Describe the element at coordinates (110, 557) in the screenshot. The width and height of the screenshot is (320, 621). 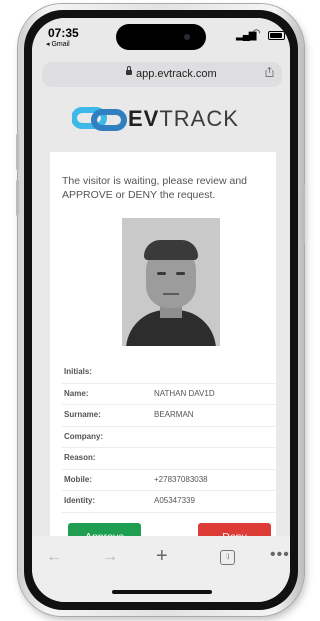
I see `forward-arrow-icon: →` at that location.